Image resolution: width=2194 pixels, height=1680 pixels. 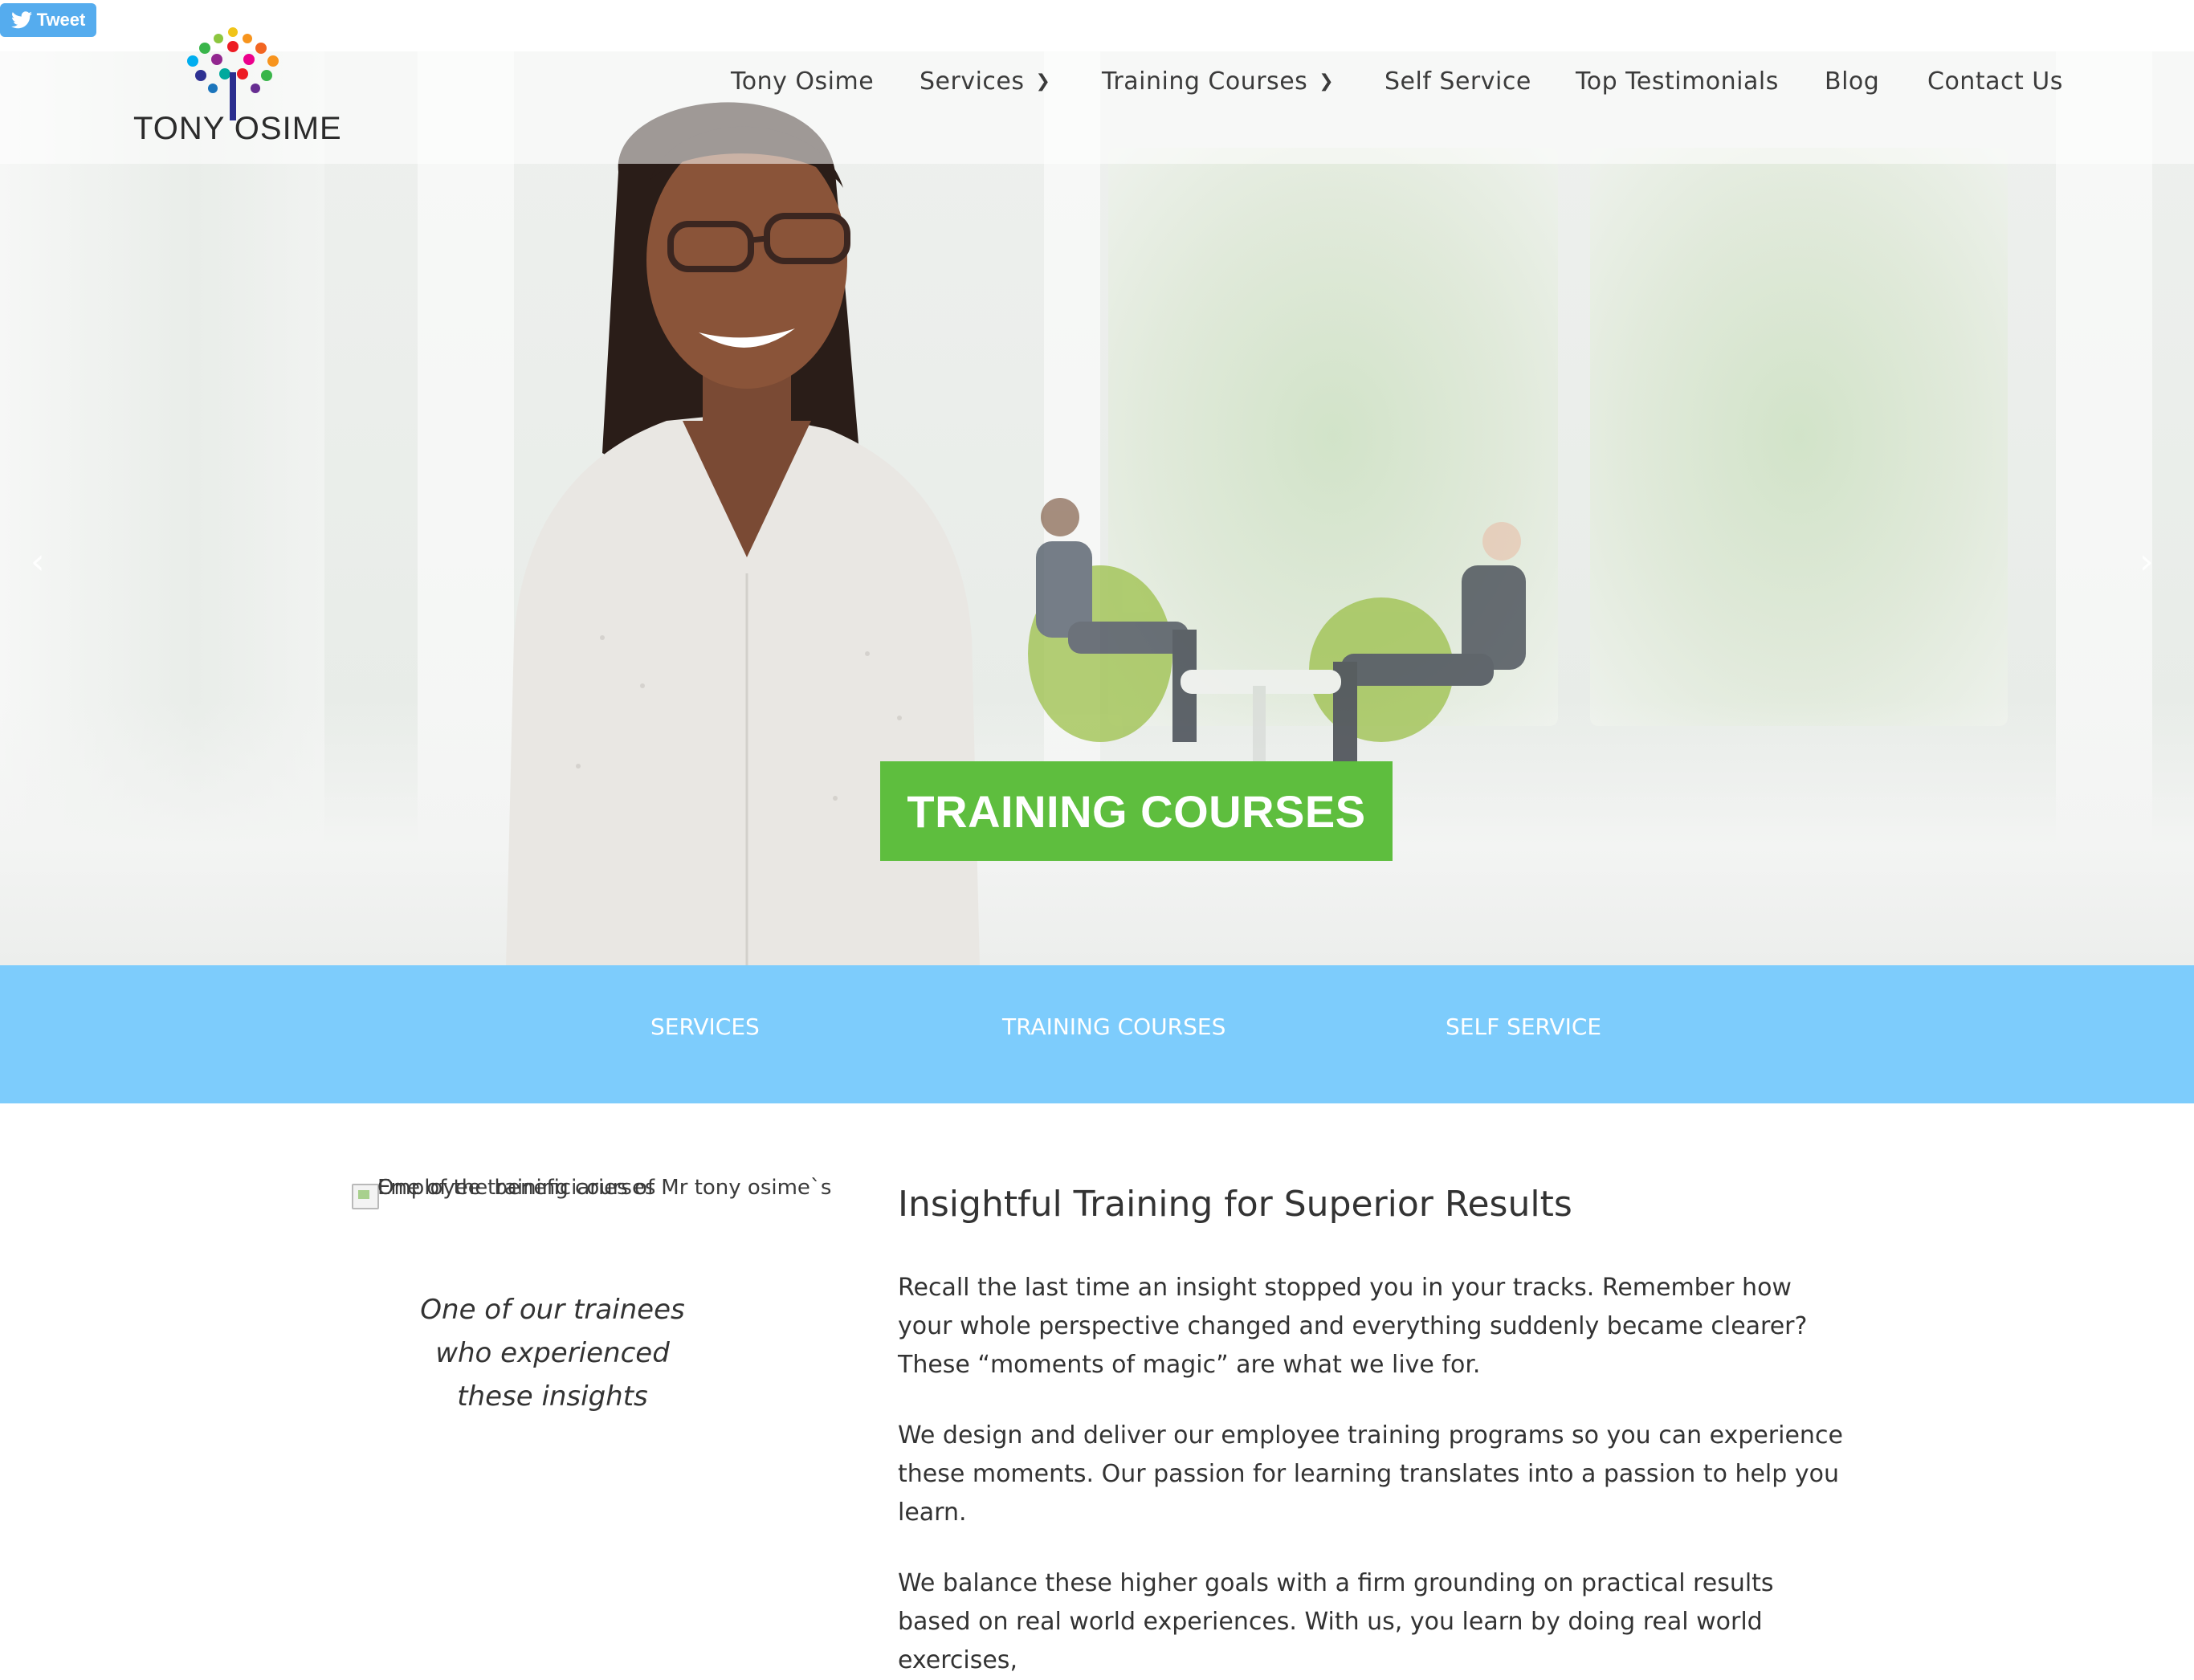 I want to click on nav-label: Top Testimonials, so click(x=1677, y=81).